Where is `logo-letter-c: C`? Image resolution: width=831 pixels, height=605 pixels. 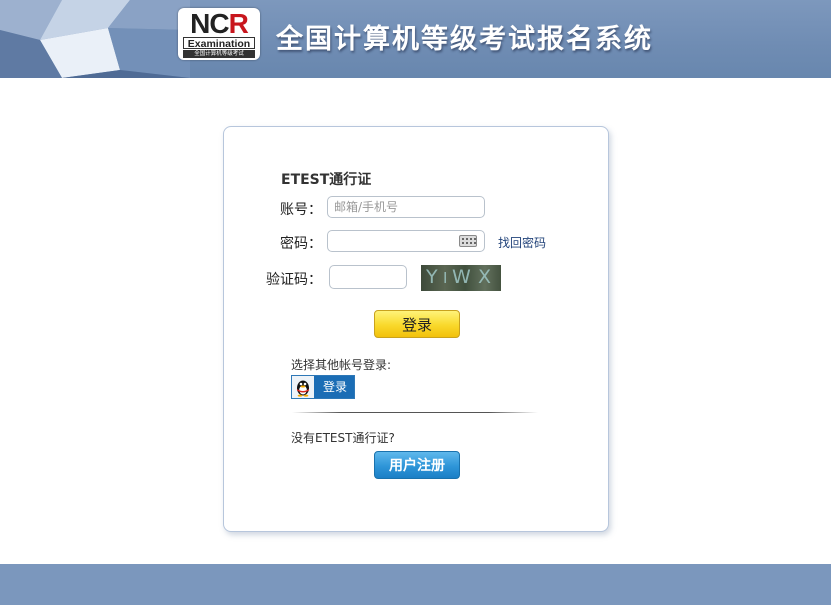 logo-letter-c: C is located at coordinates (219, 23).